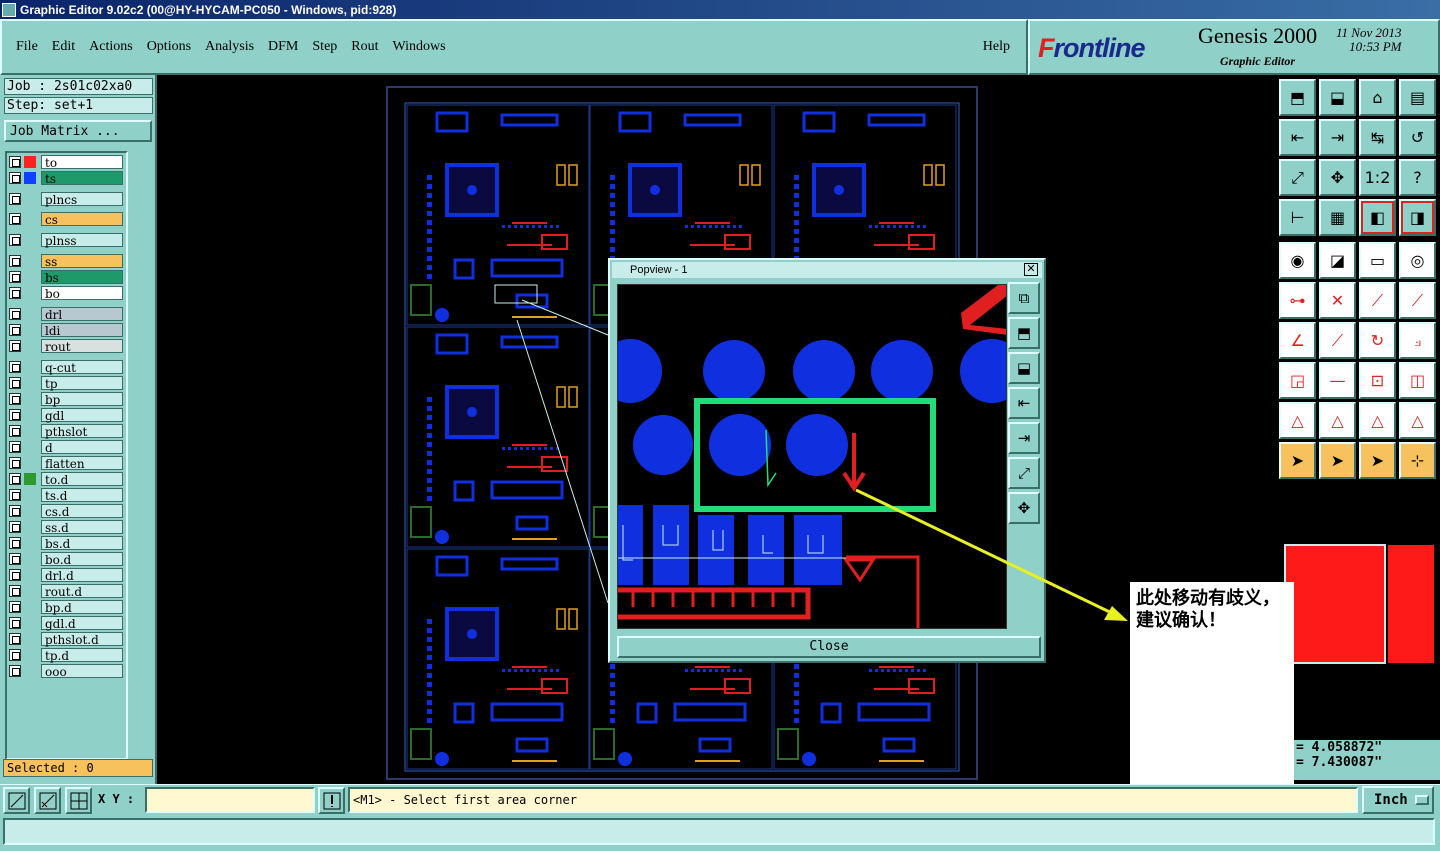  Describe the element at coordinates (169, 47) in the screenshot. I see `menu-options: Options` at that location.